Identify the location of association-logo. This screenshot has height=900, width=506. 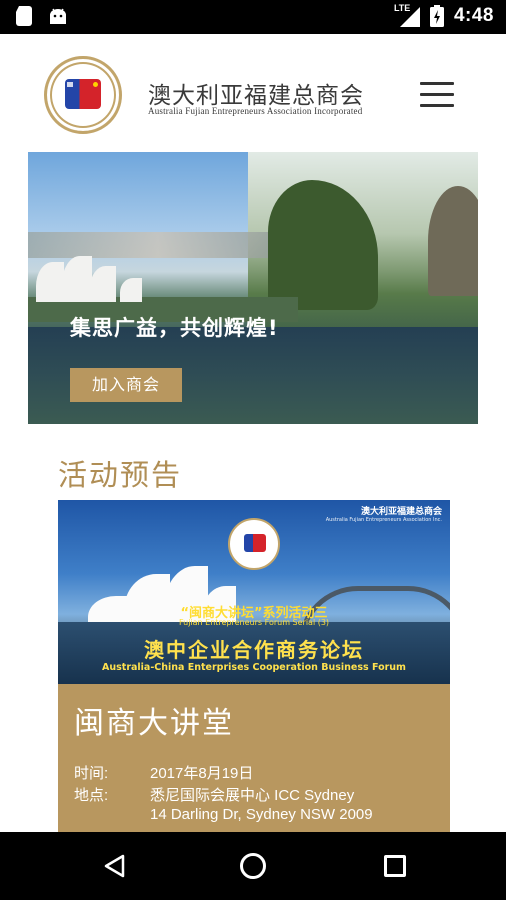
(83, 95).